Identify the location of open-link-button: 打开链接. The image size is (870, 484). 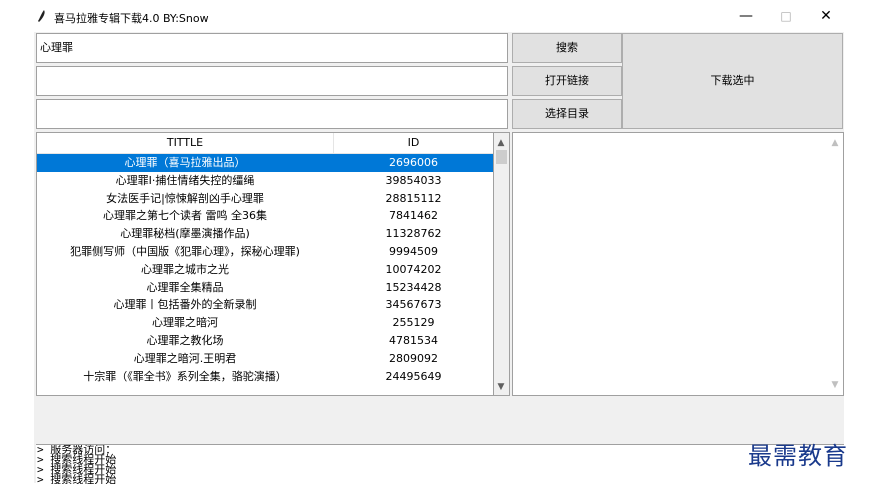
(567, 81).